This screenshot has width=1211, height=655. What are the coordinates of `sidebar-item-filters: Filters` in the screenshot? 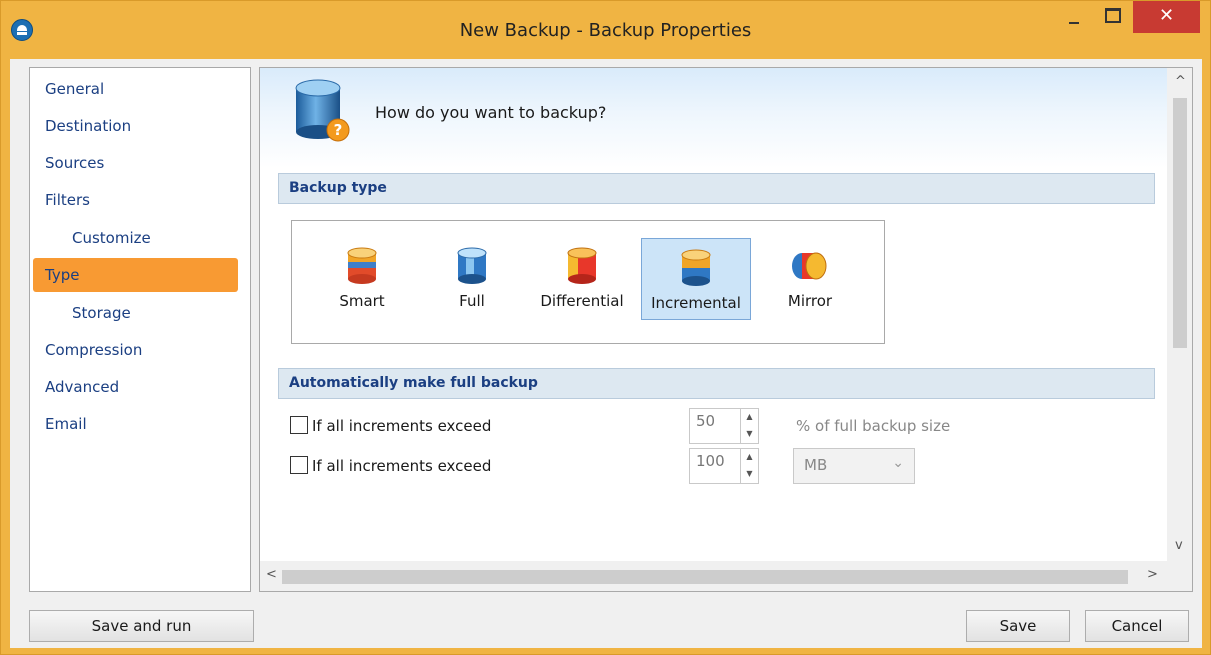 It's located at (135, 200).